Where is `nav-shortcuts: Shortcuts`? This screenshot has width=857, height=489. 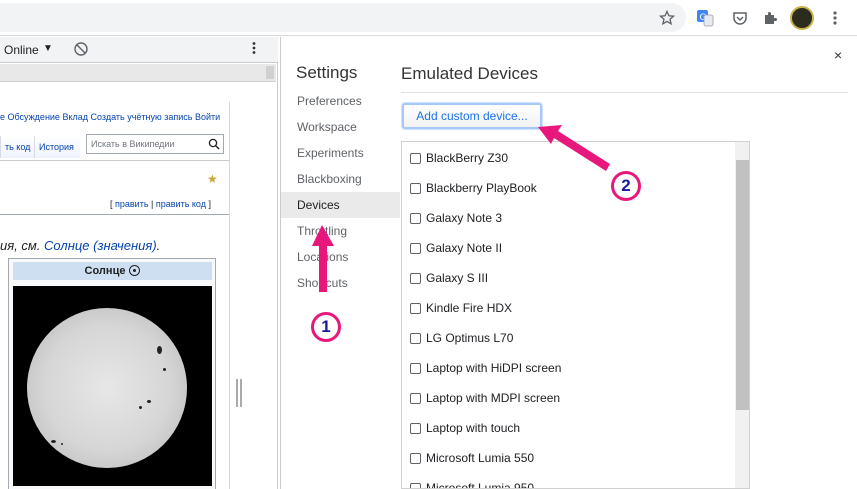
nav-shortcuts: Shortcuts is located at coordinates (340, 283).